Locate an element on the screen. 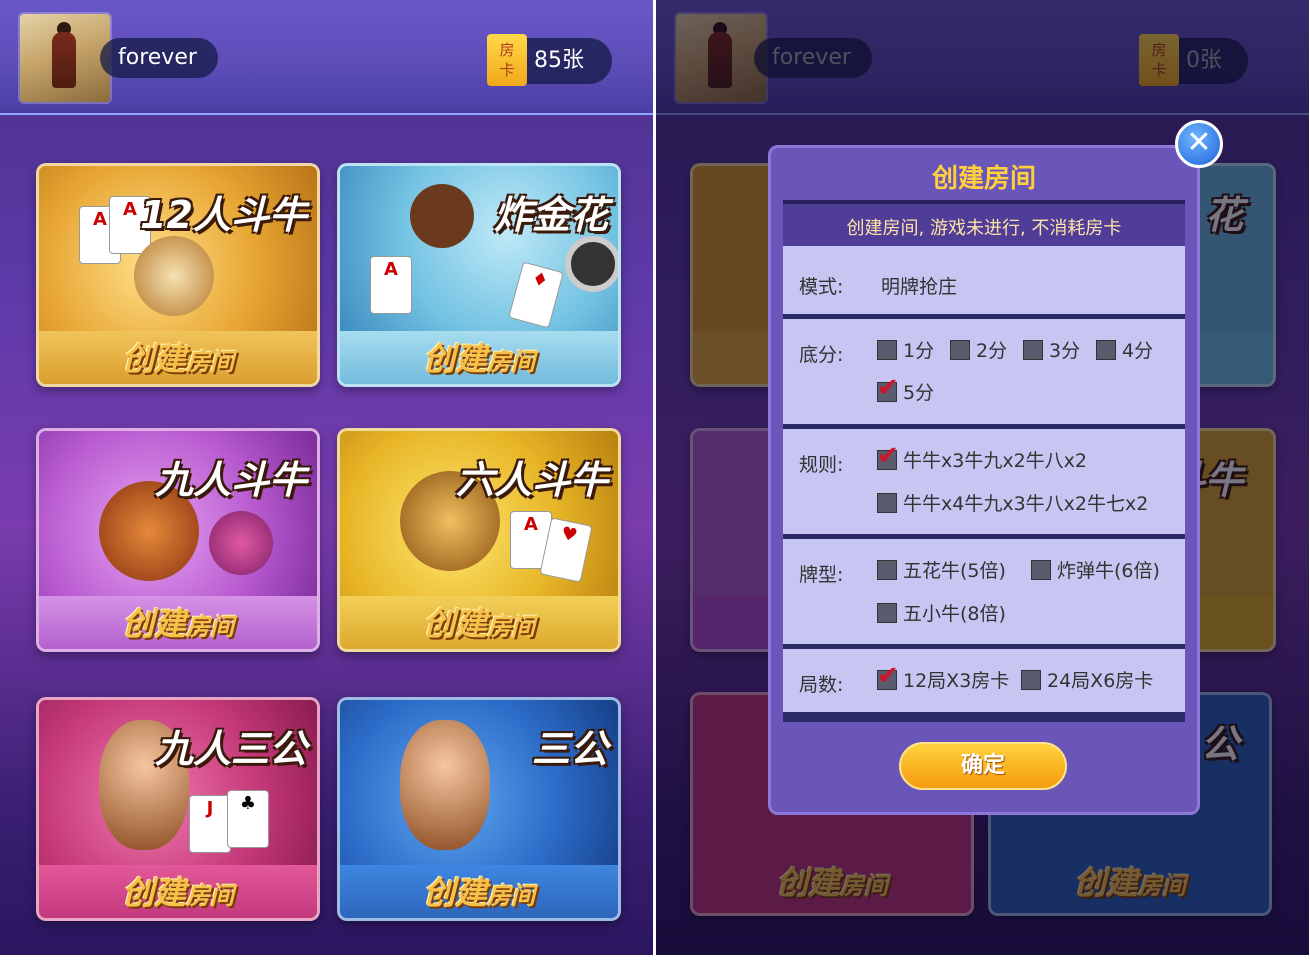  mode-label: 模式: is located at coordinates (821, 287).